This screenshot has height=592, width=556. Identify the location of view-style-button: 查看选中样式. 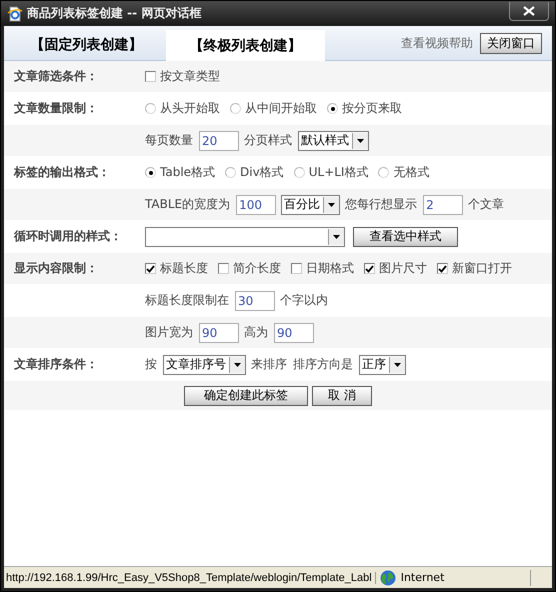
(405, 236).